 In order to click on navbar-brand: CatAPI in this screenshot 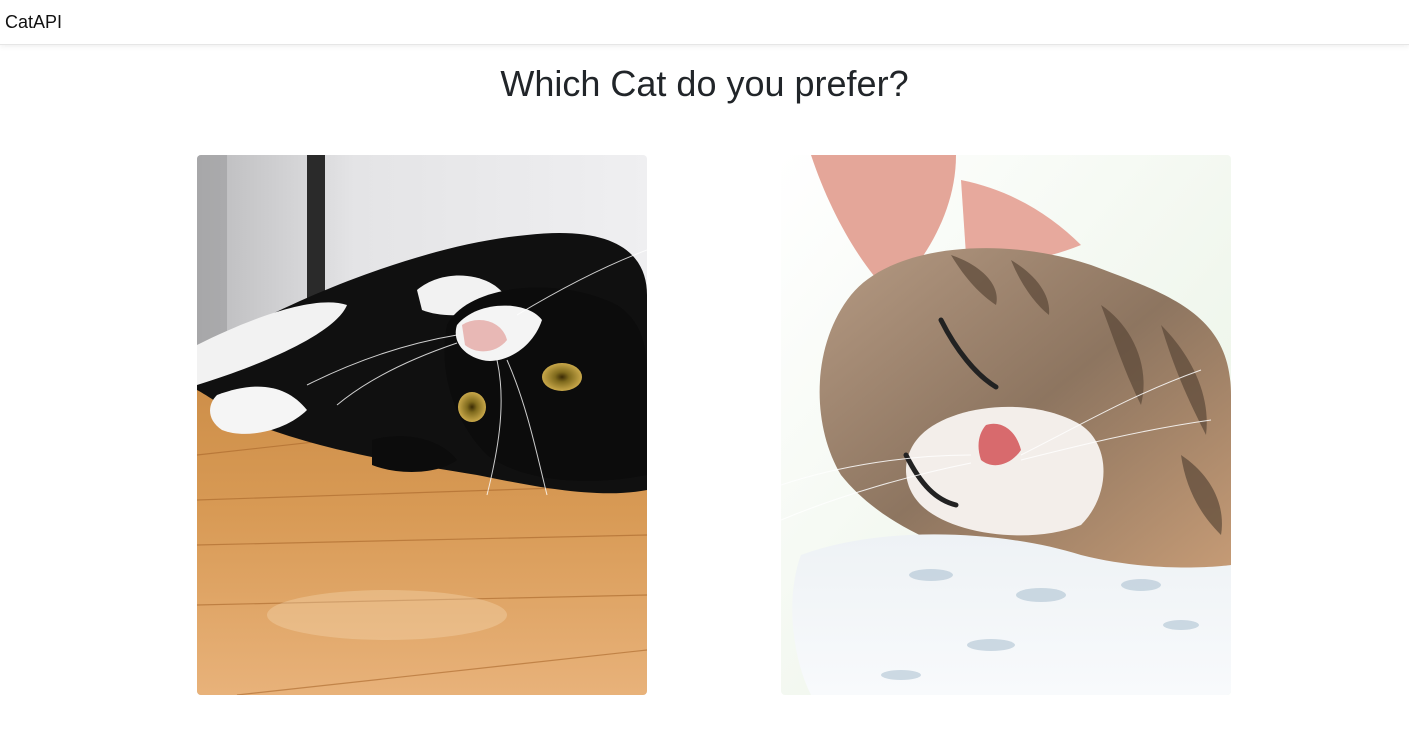, I will do `click(33, 22)`.